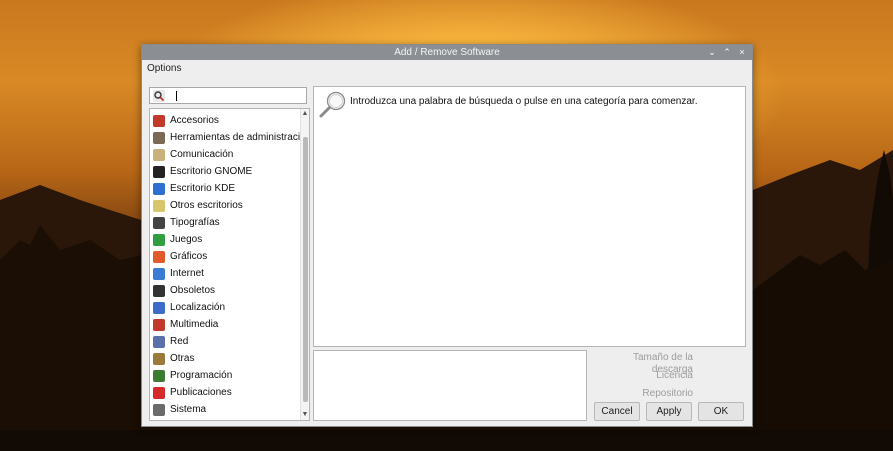 Image resolution: width=893 pixels, height=451 pixels. Describe the element at coordinates (203, 188) in the screenshot. I see `category-label: Escritorio KDE` at that location.